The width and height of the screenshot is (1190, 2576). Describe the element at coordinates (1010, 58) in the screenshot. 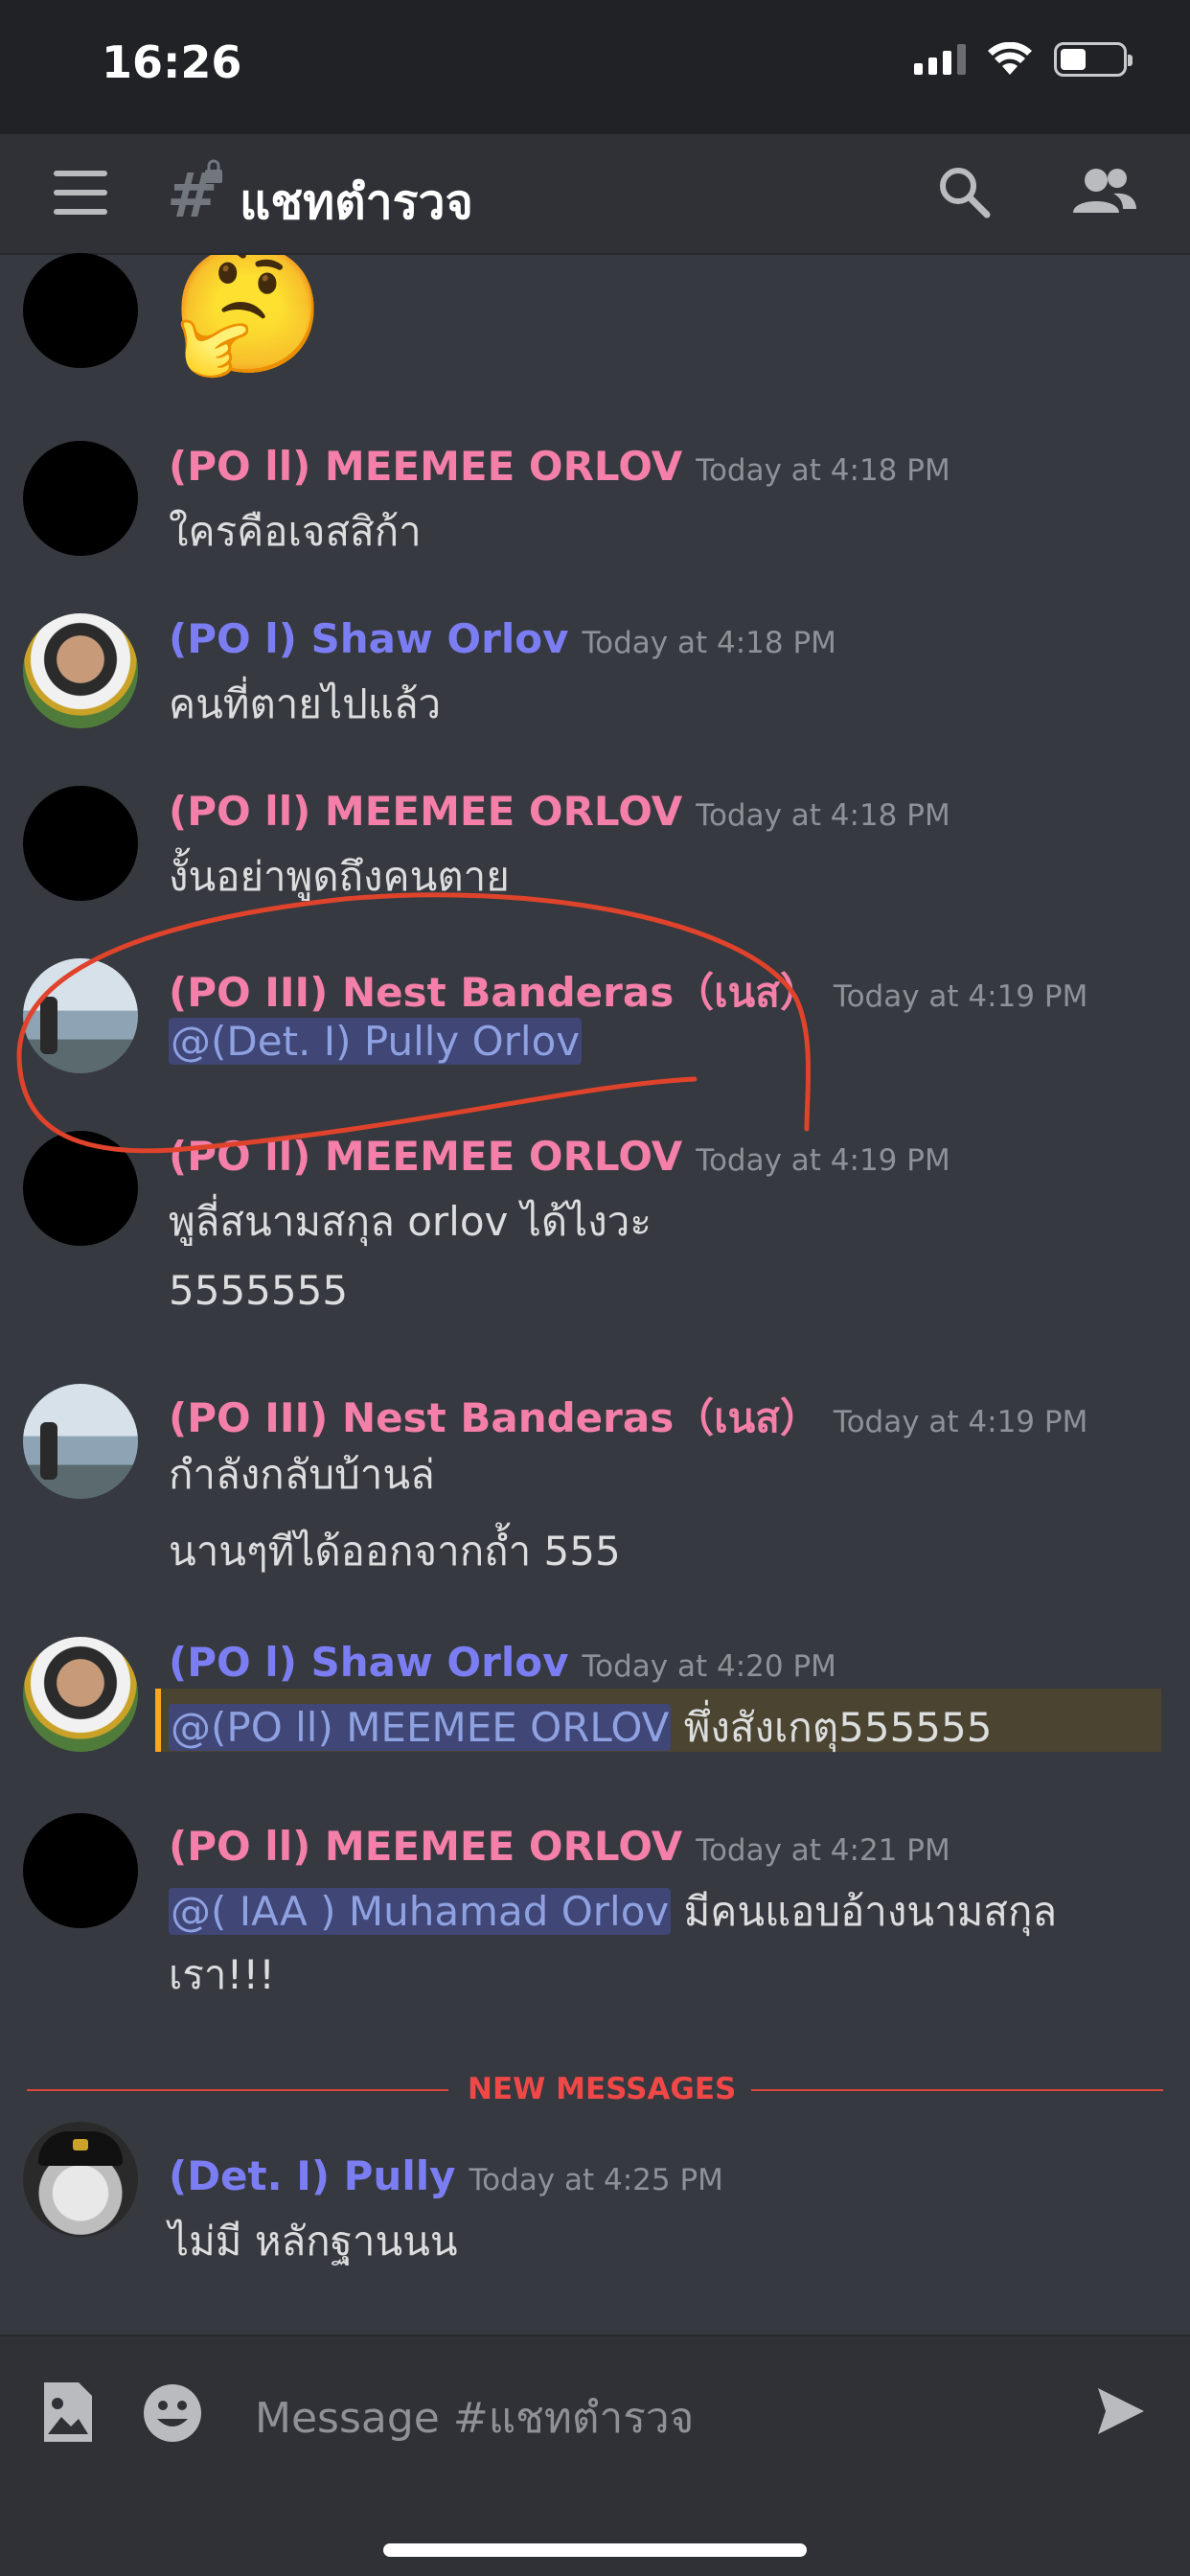

I see `wifi-icon` at that location.